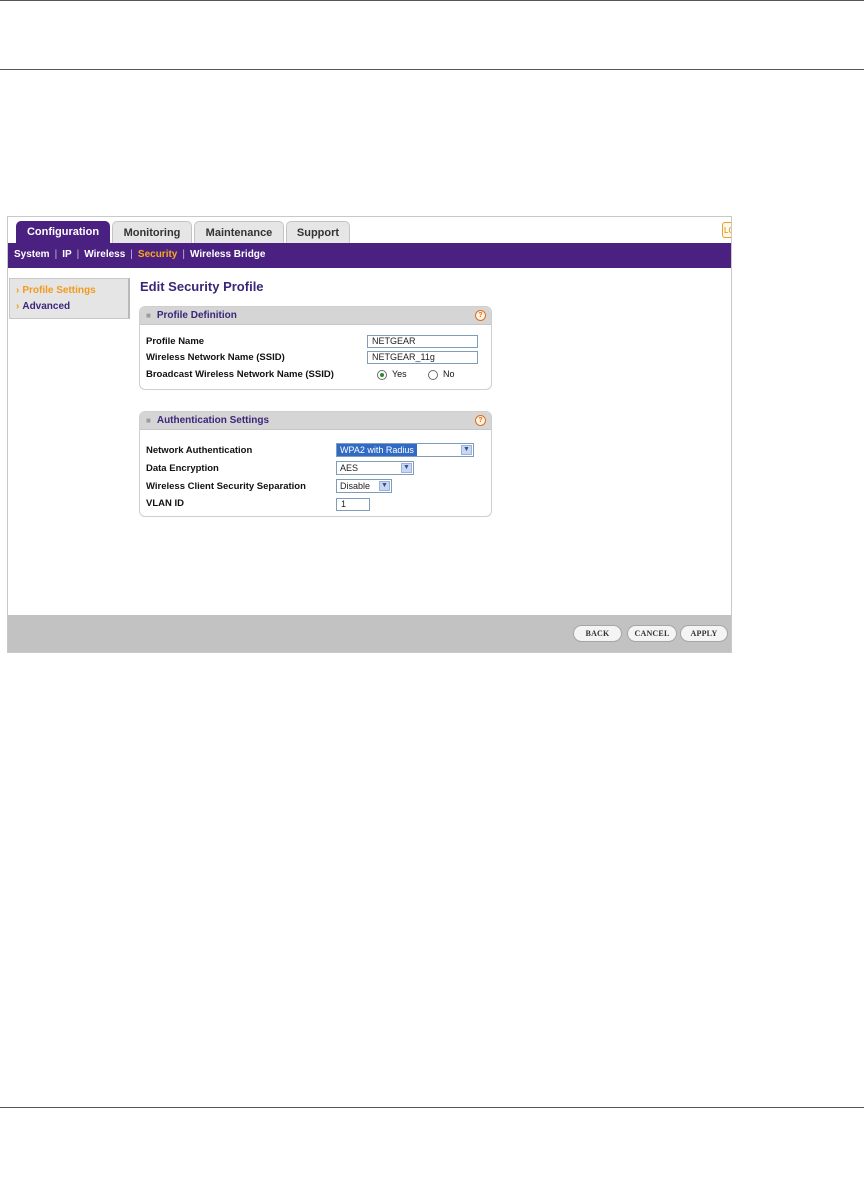 This screenshot has height=1184, width=864. Describe the element at coordinates (449, 374) in the screenshot. I see `broadcast-no-label: No` at that location.